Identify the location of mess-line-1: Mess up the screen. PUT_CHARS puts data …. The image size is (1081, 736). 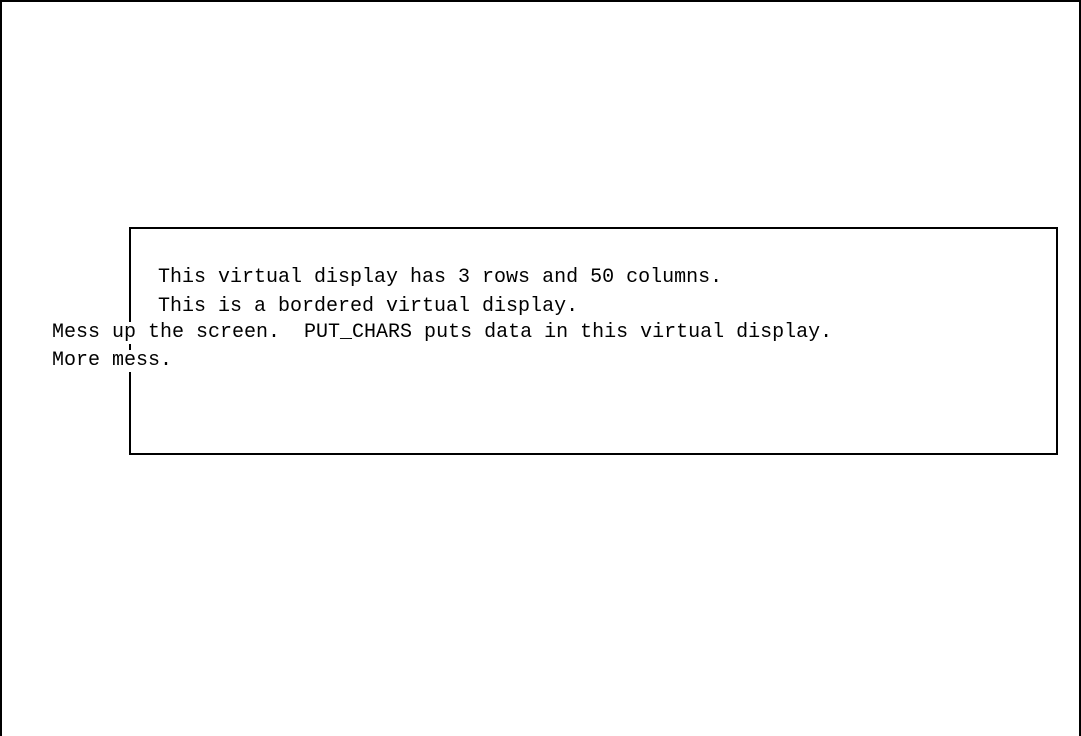
(442, 332).